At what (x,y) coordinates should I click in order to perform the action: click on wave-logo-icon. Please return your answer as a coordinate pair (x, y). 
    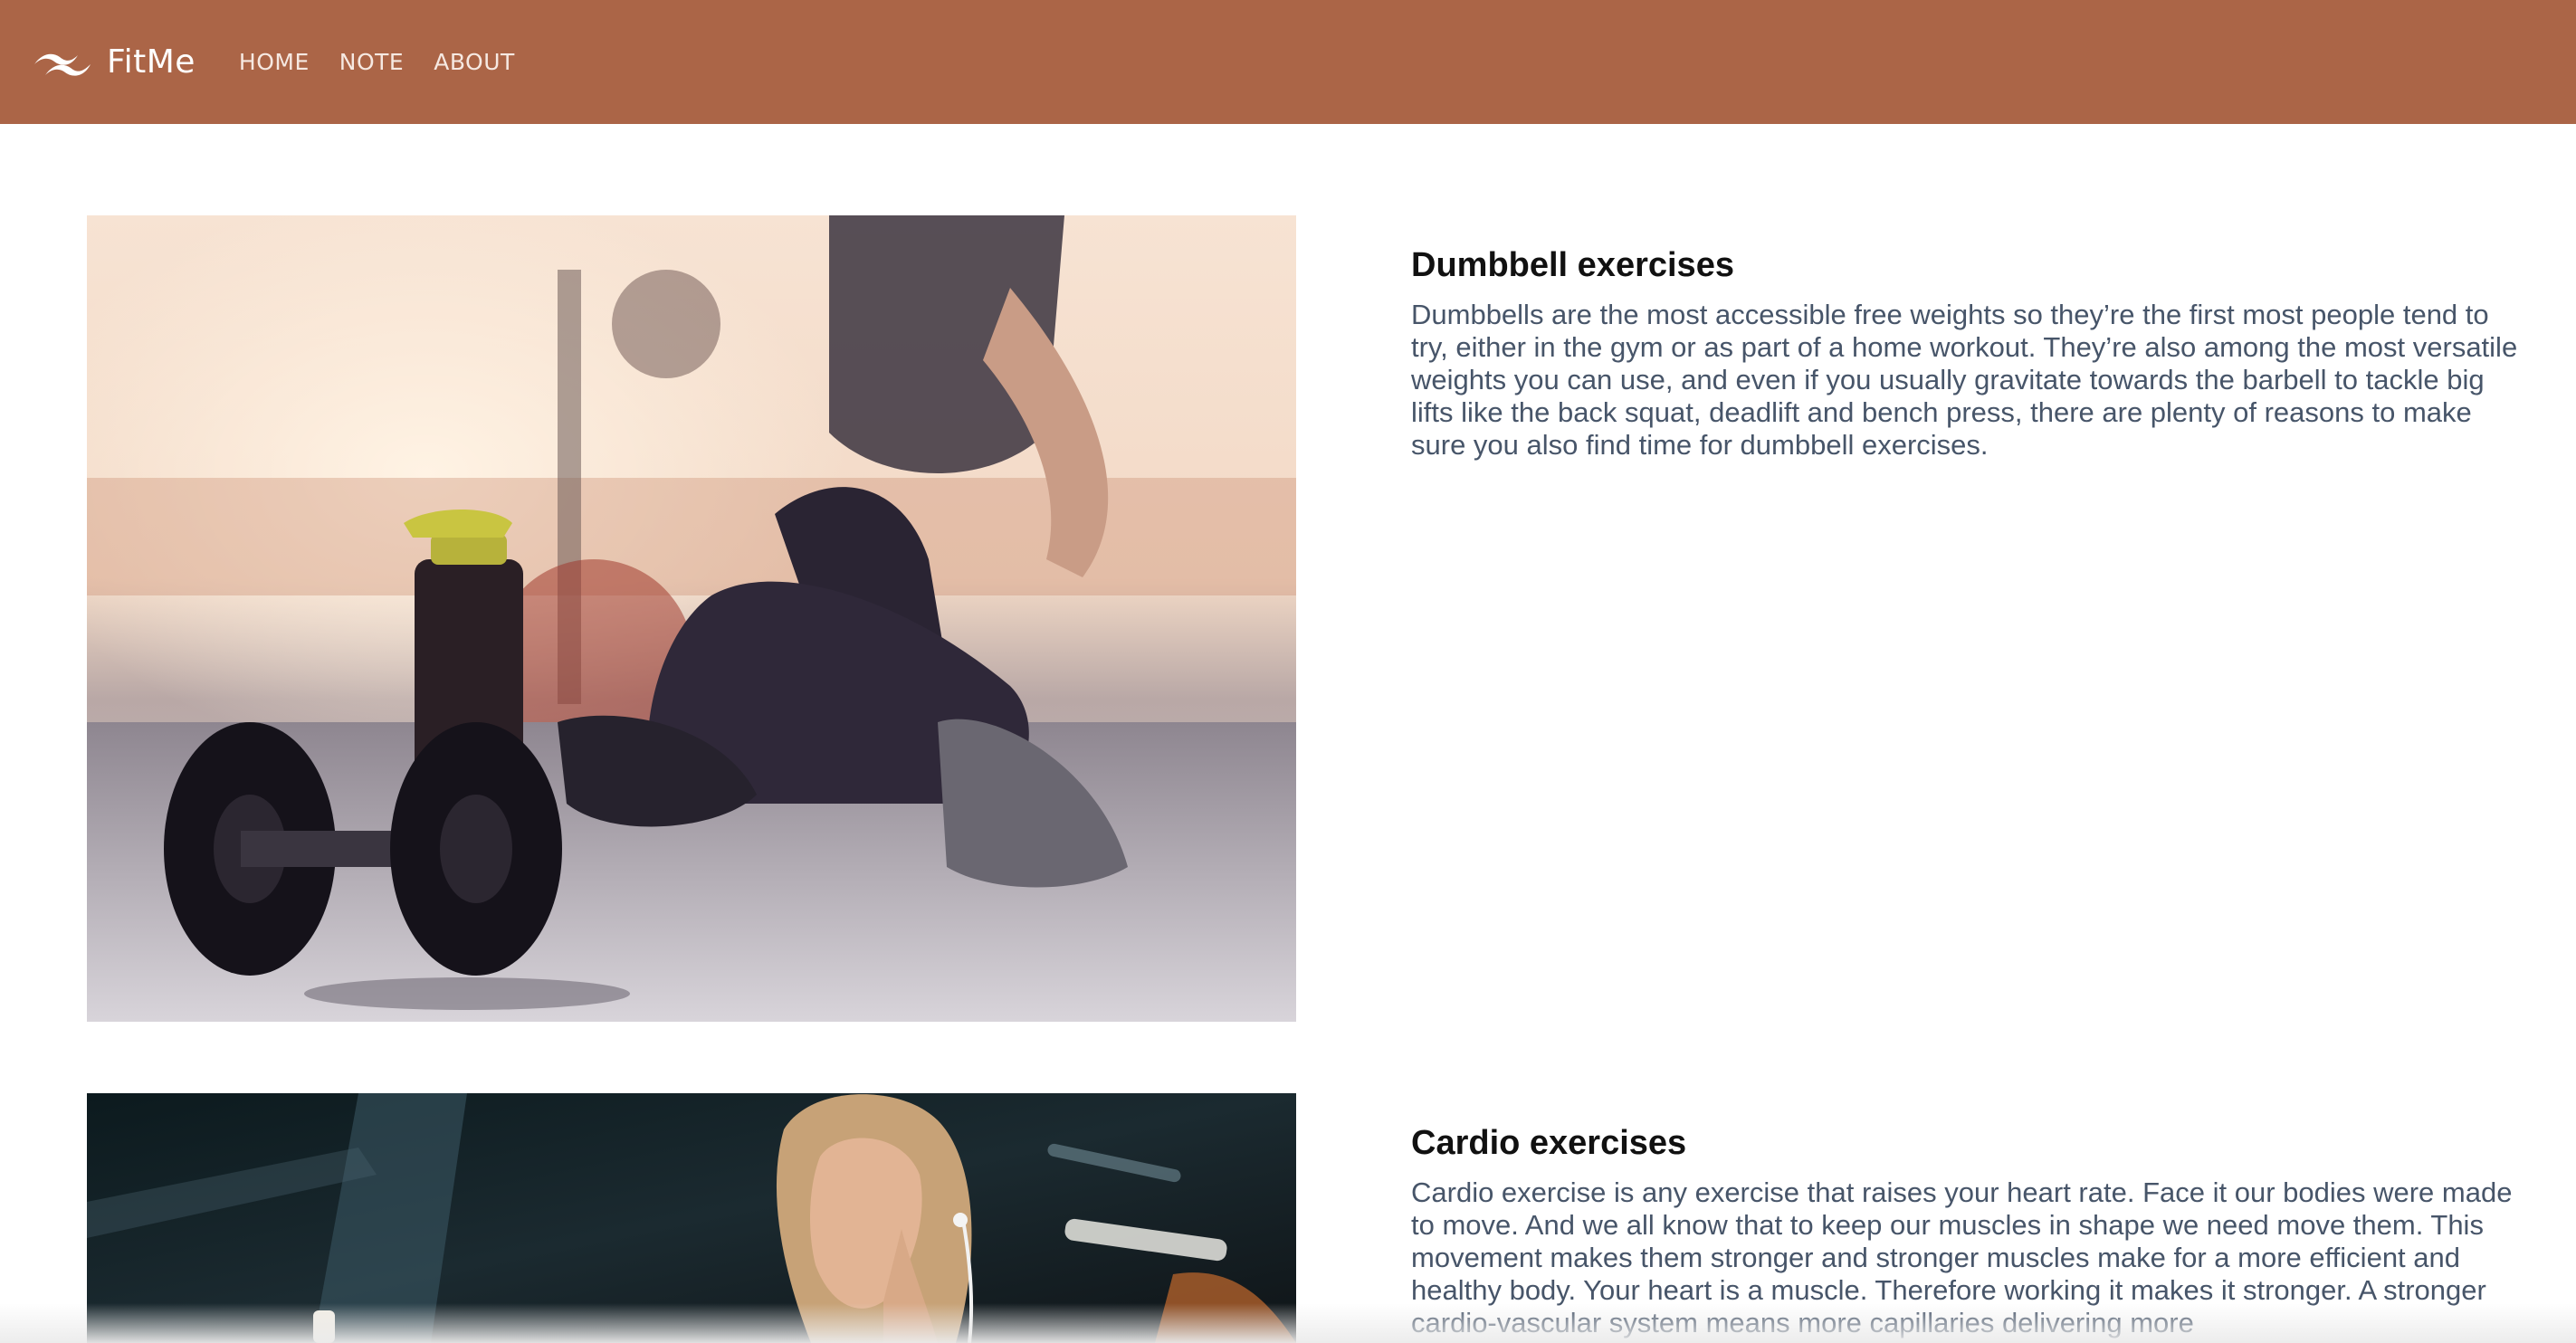
    Looking at the image, I should click on (63, 64).